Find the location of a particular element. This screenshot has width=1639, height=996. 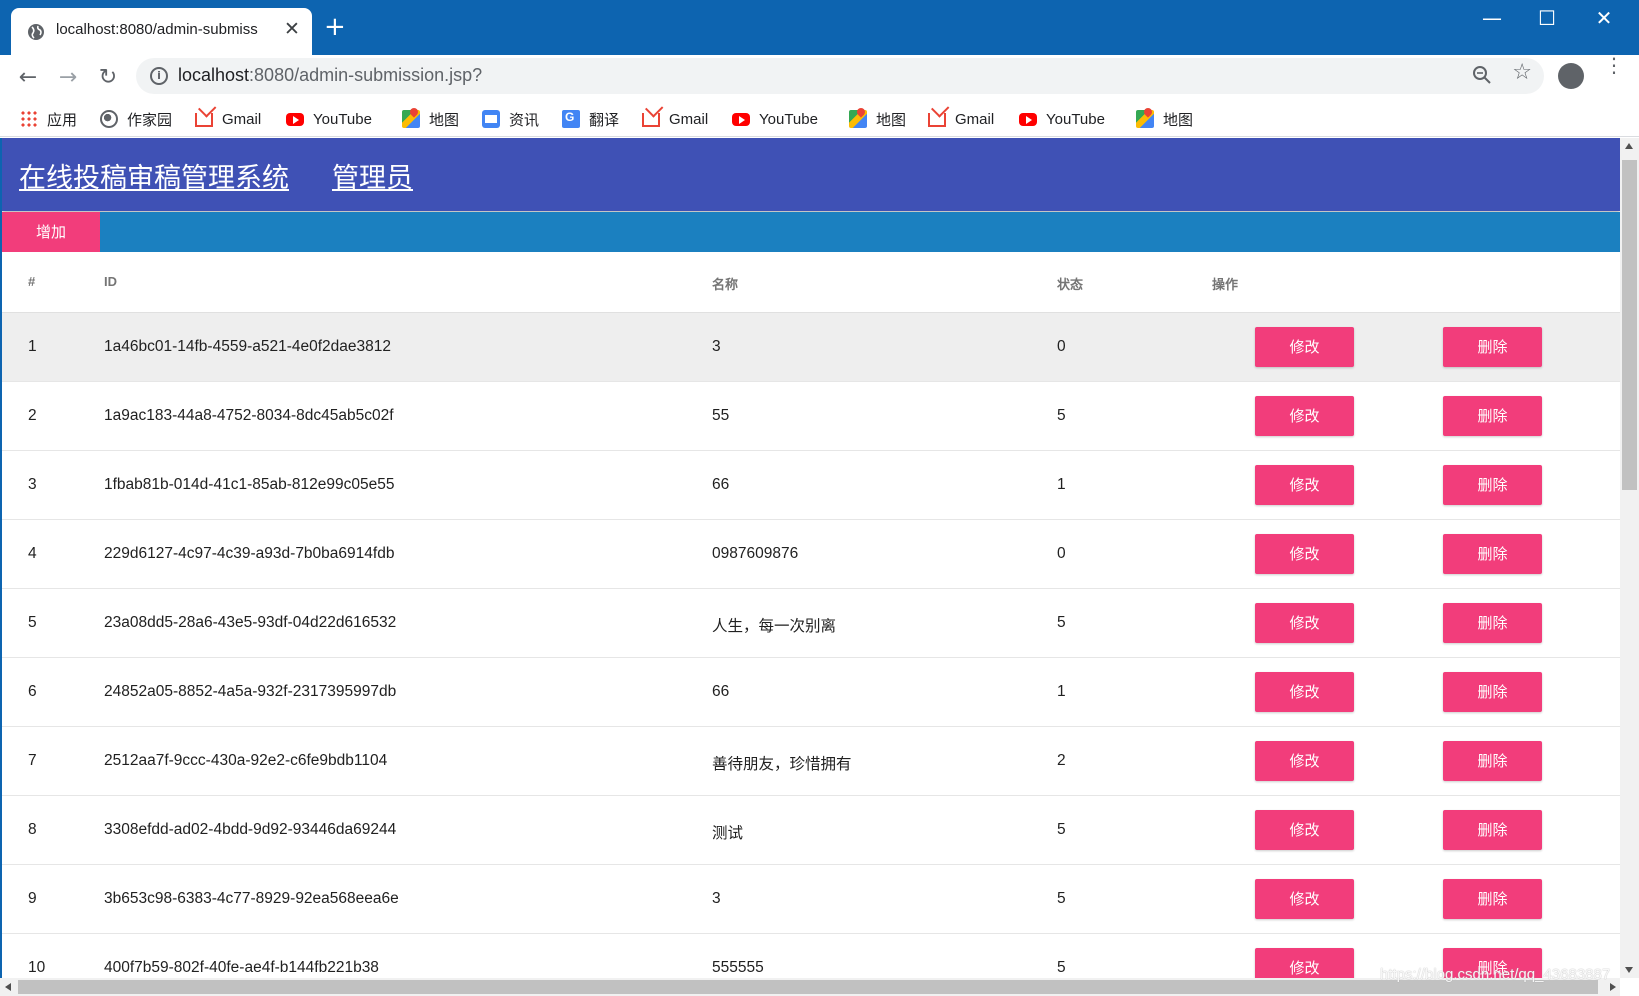

row-number: 2 is located at coordinates (32, 415).